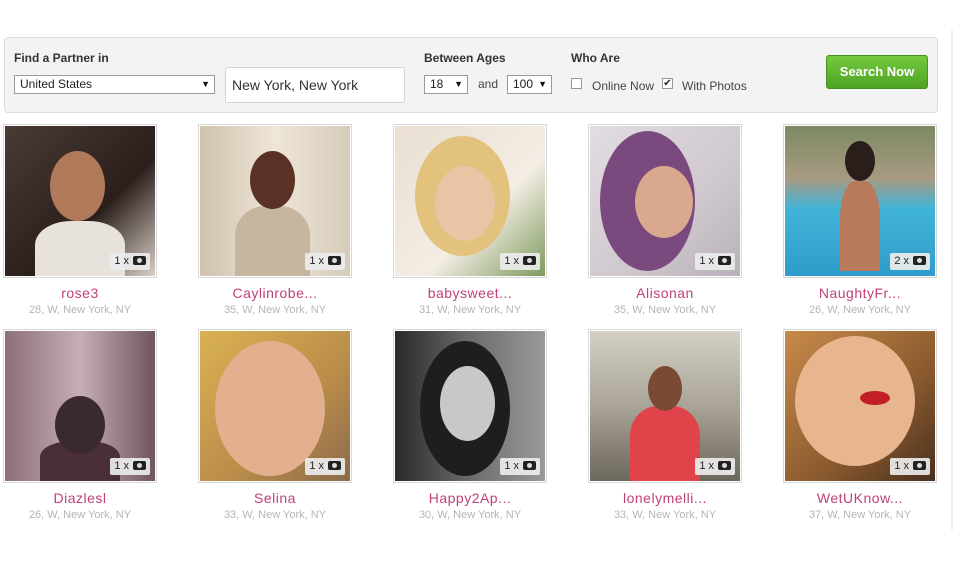  Describe the element at coordinates (623, 86) in the screenshot. I see `online-now-label: Online Now` at that location.